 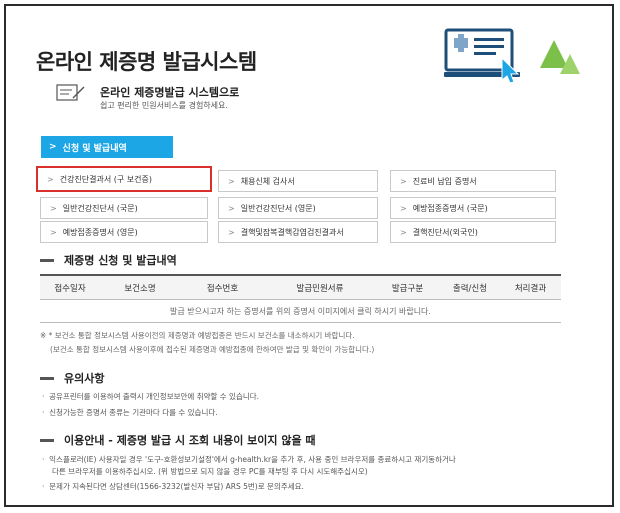 I want to click on apply-arrow: >, so click(x=53, y=147).